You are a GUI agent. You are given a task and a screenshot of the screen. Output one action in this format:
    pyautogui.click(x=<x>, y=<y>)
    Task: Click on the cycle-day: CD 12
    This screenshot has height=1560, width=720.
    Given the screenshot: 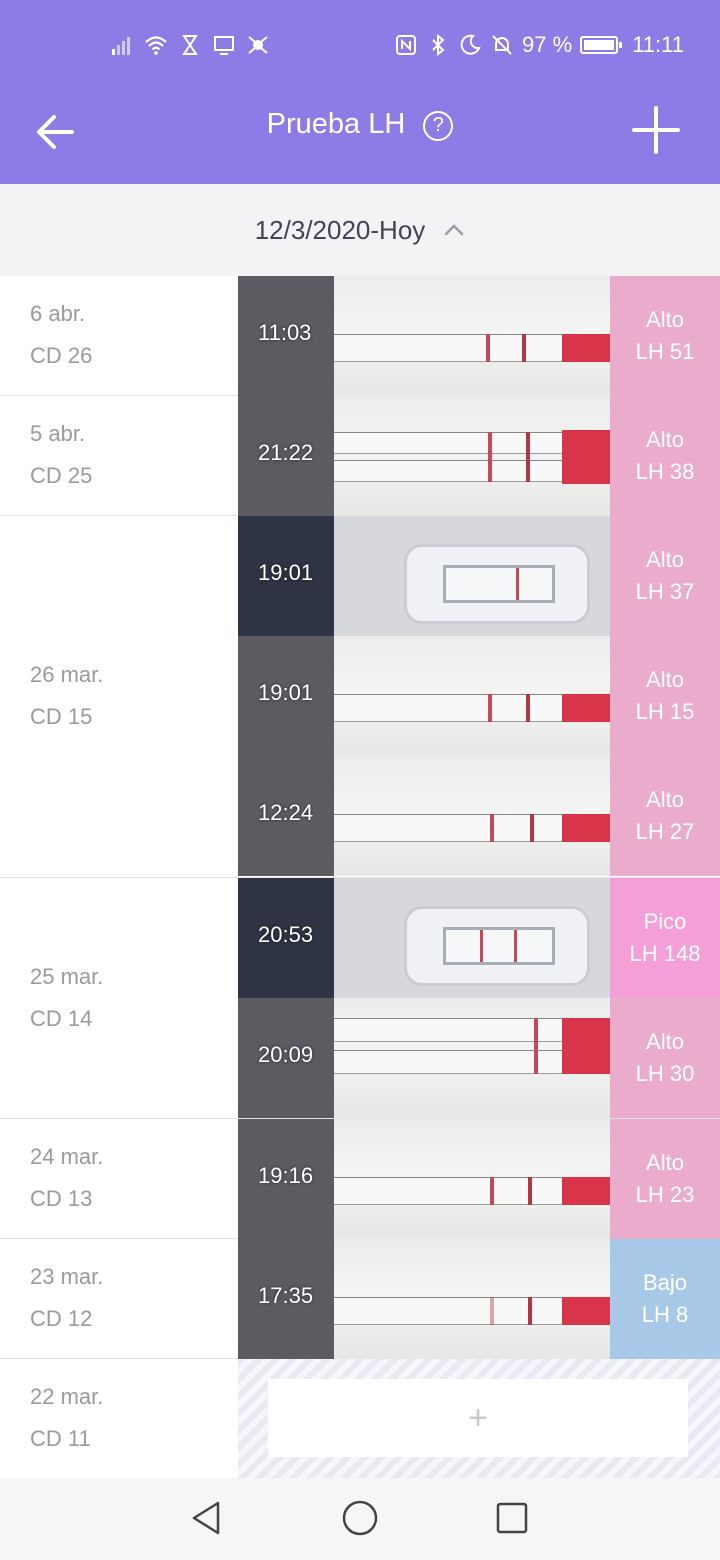 What is the action you would take?
    pyautogui.click(x=61, y=1318)
    